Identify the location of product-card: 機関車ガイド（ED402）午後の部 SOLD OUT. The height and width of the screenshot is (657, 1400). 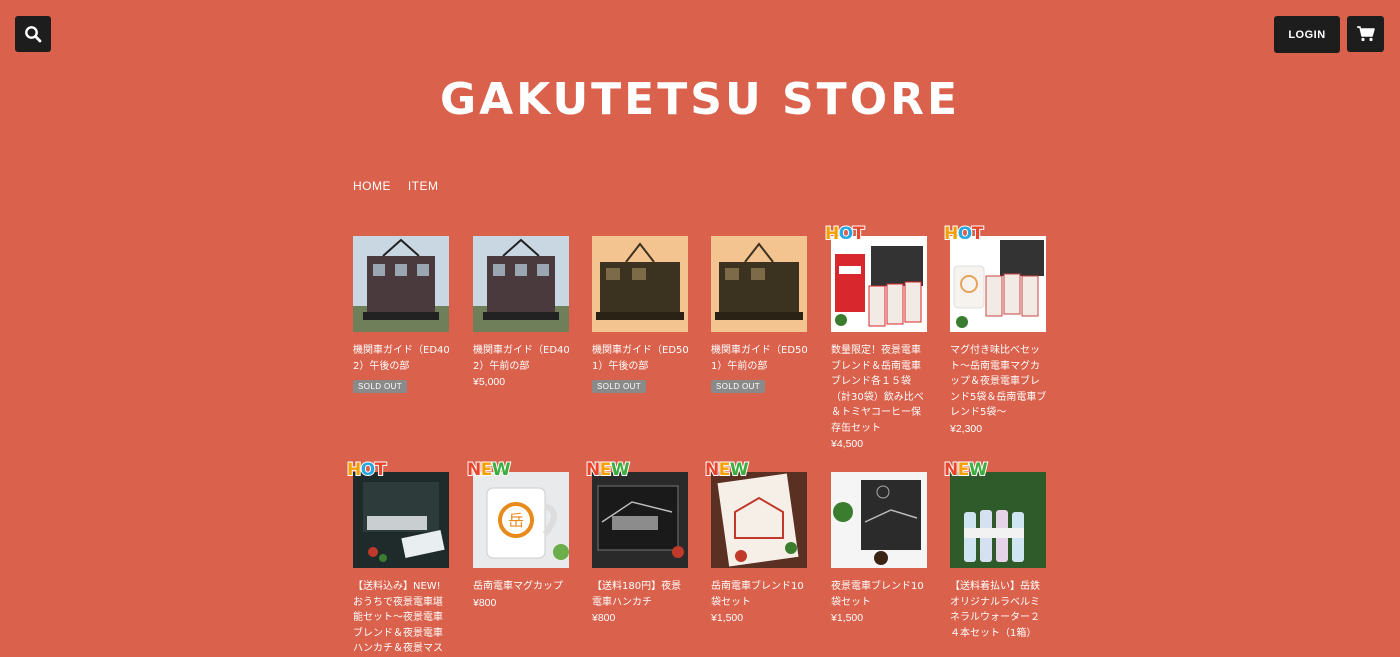
(401, 314).